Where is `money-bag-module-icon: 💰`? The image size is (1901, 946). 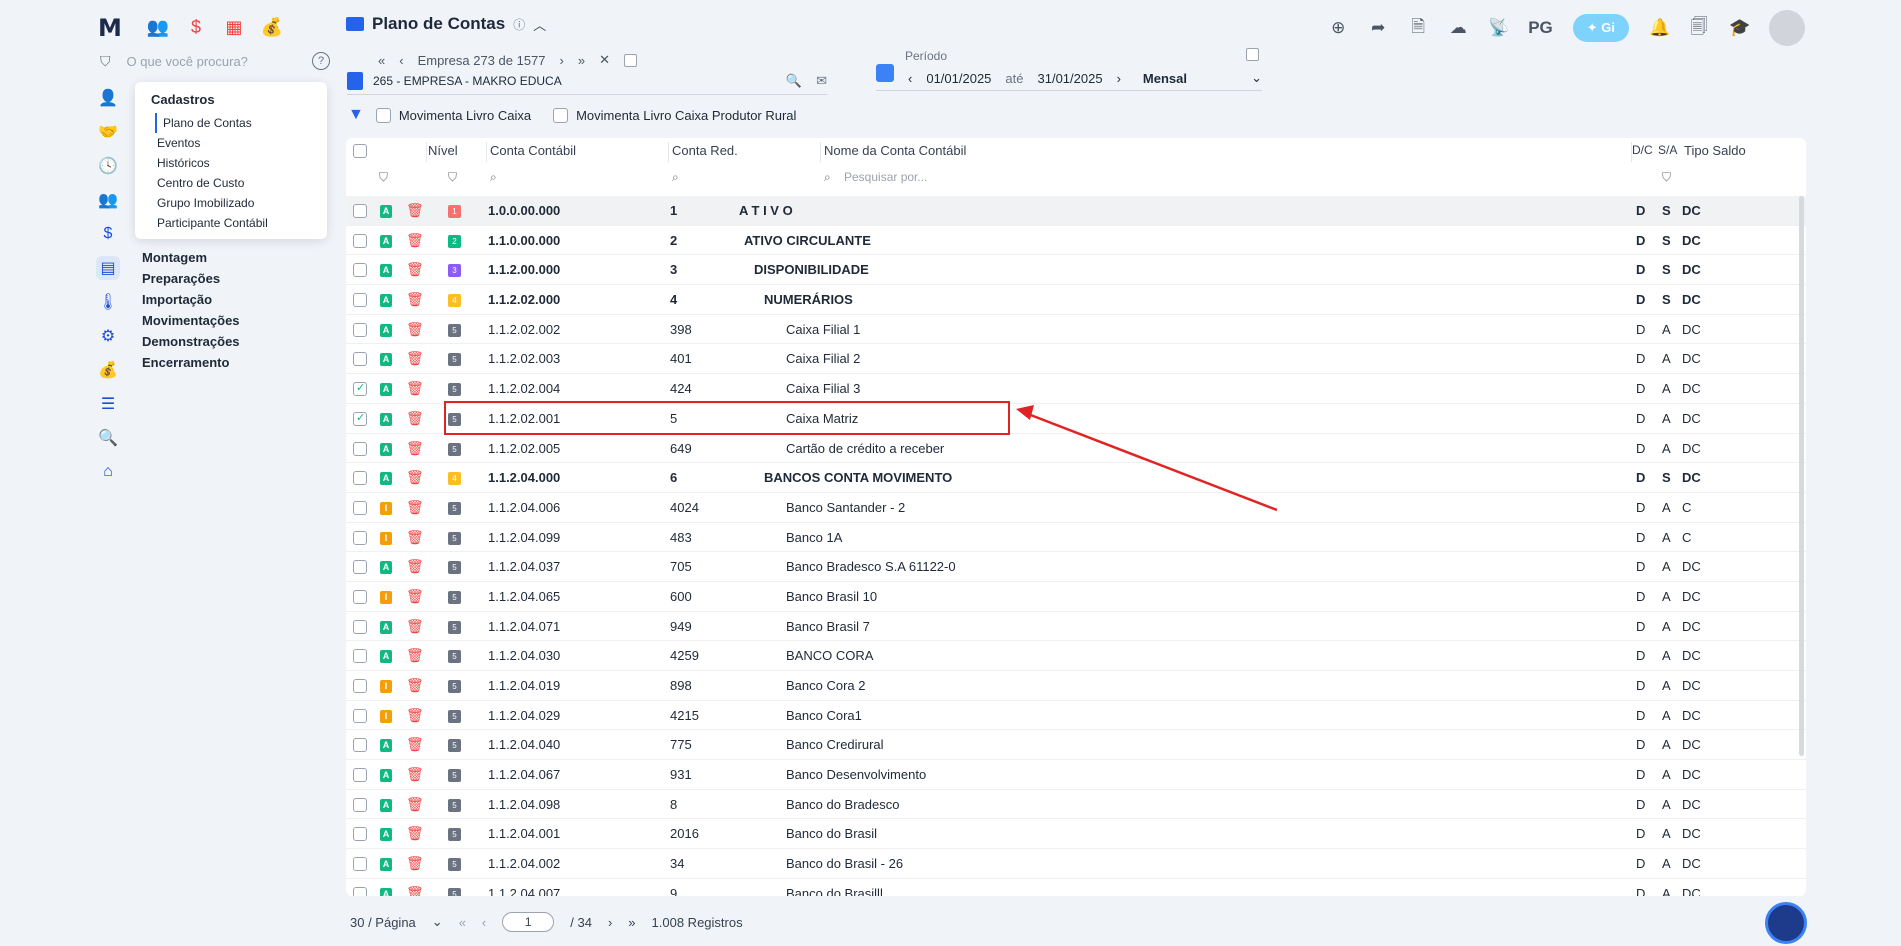
money-bag-module-icon: 💰 is located at coordinates (272, 27).